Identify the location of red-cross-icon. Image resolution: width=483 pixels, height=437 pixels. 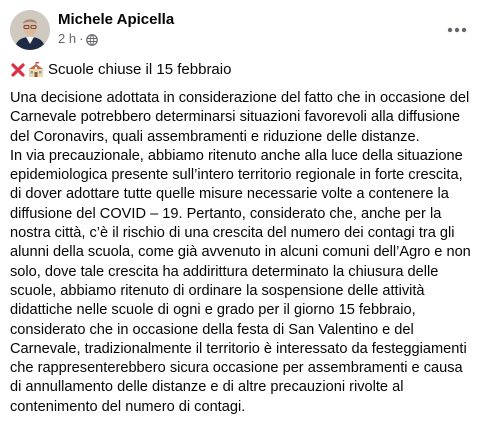
(18, 70).